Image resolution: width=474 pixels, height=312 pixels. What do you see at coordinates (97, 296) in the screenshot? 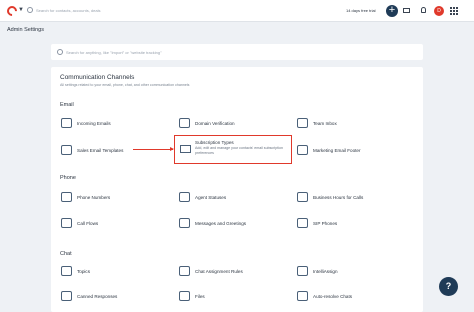
I see `setting-label: Canned Responses` at bounding box center [97, 296].